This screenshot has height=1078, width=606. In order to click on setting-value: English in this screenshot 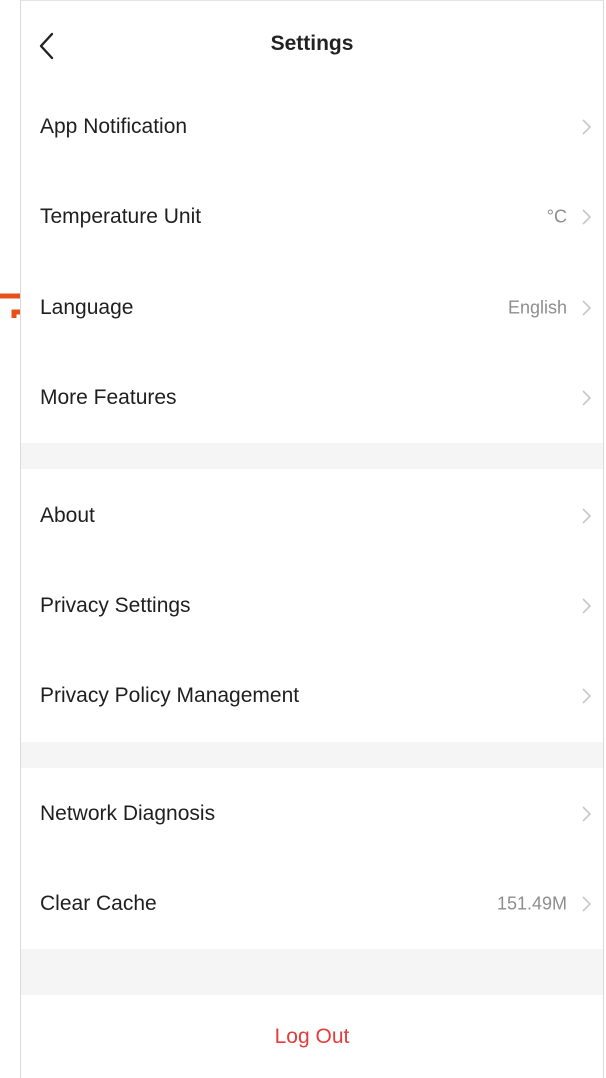, I will do `click(537, 307)`.